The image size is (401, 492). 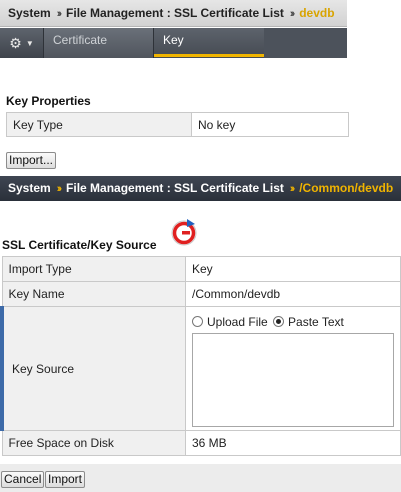 I want to click on active-tab-indicator, so click(x=209, y=55).